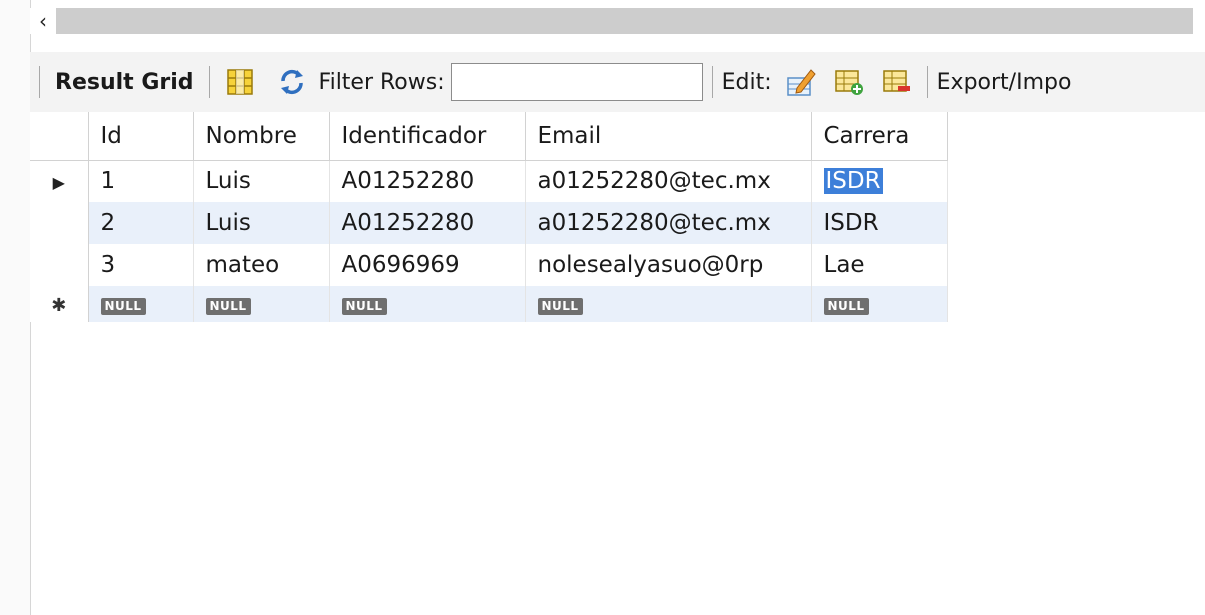 The width and height of the screenshot is (1205, 615). Describe the element at coordinates (624, 21) in the screenshot. I see `scrollbar-track` at that location.